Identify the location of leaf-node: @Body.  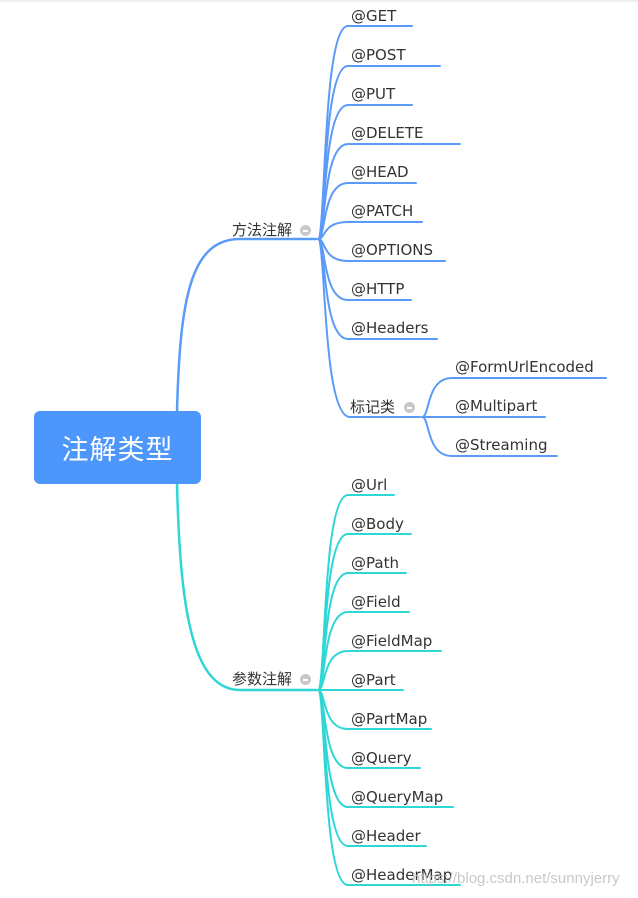
(377, 524).